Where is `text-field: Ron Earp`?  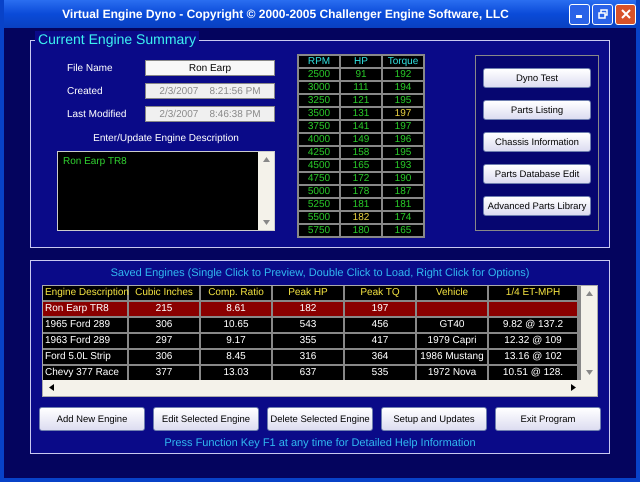 text-field: Ron Earp is located at coordinates (210, 68).